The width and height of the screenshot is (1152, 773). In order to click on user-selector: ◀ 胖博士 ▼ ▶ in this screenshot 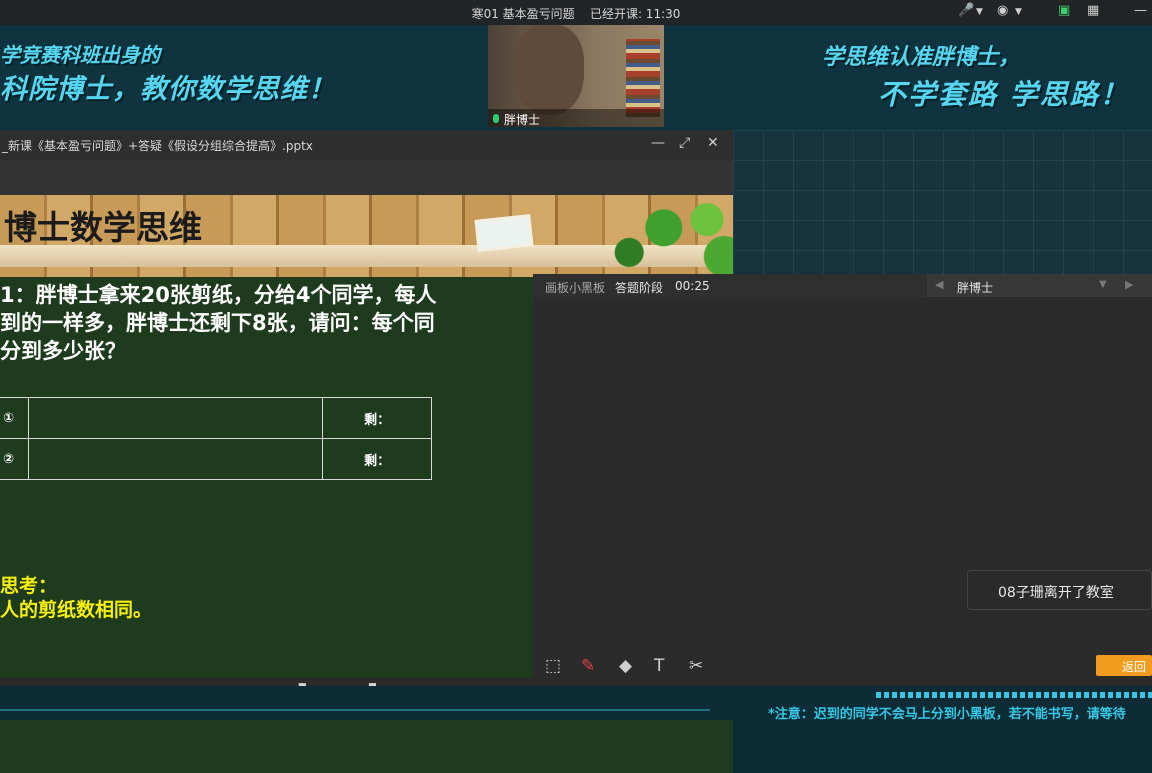, I will do `click(1039, 285)`.